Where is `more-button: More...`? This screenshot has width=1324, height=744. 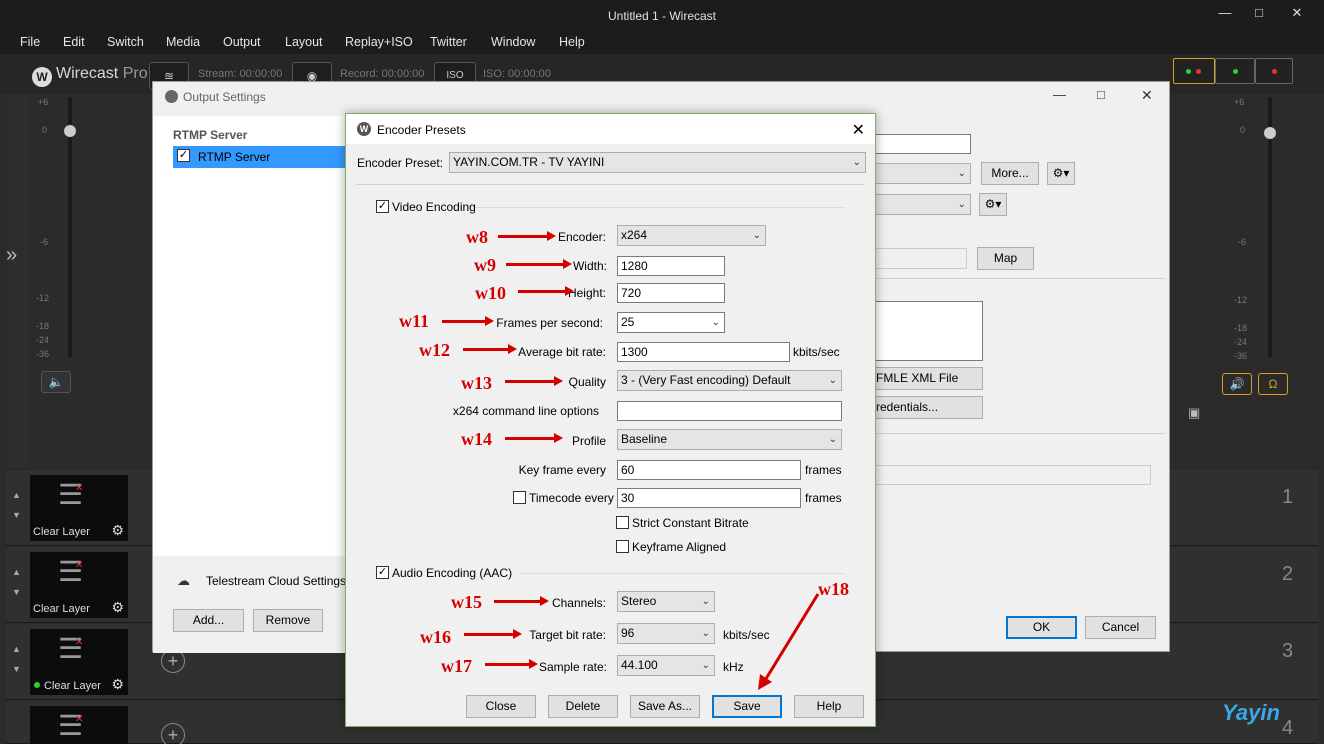
more-button: More... is located at coordinates (1010, 173).